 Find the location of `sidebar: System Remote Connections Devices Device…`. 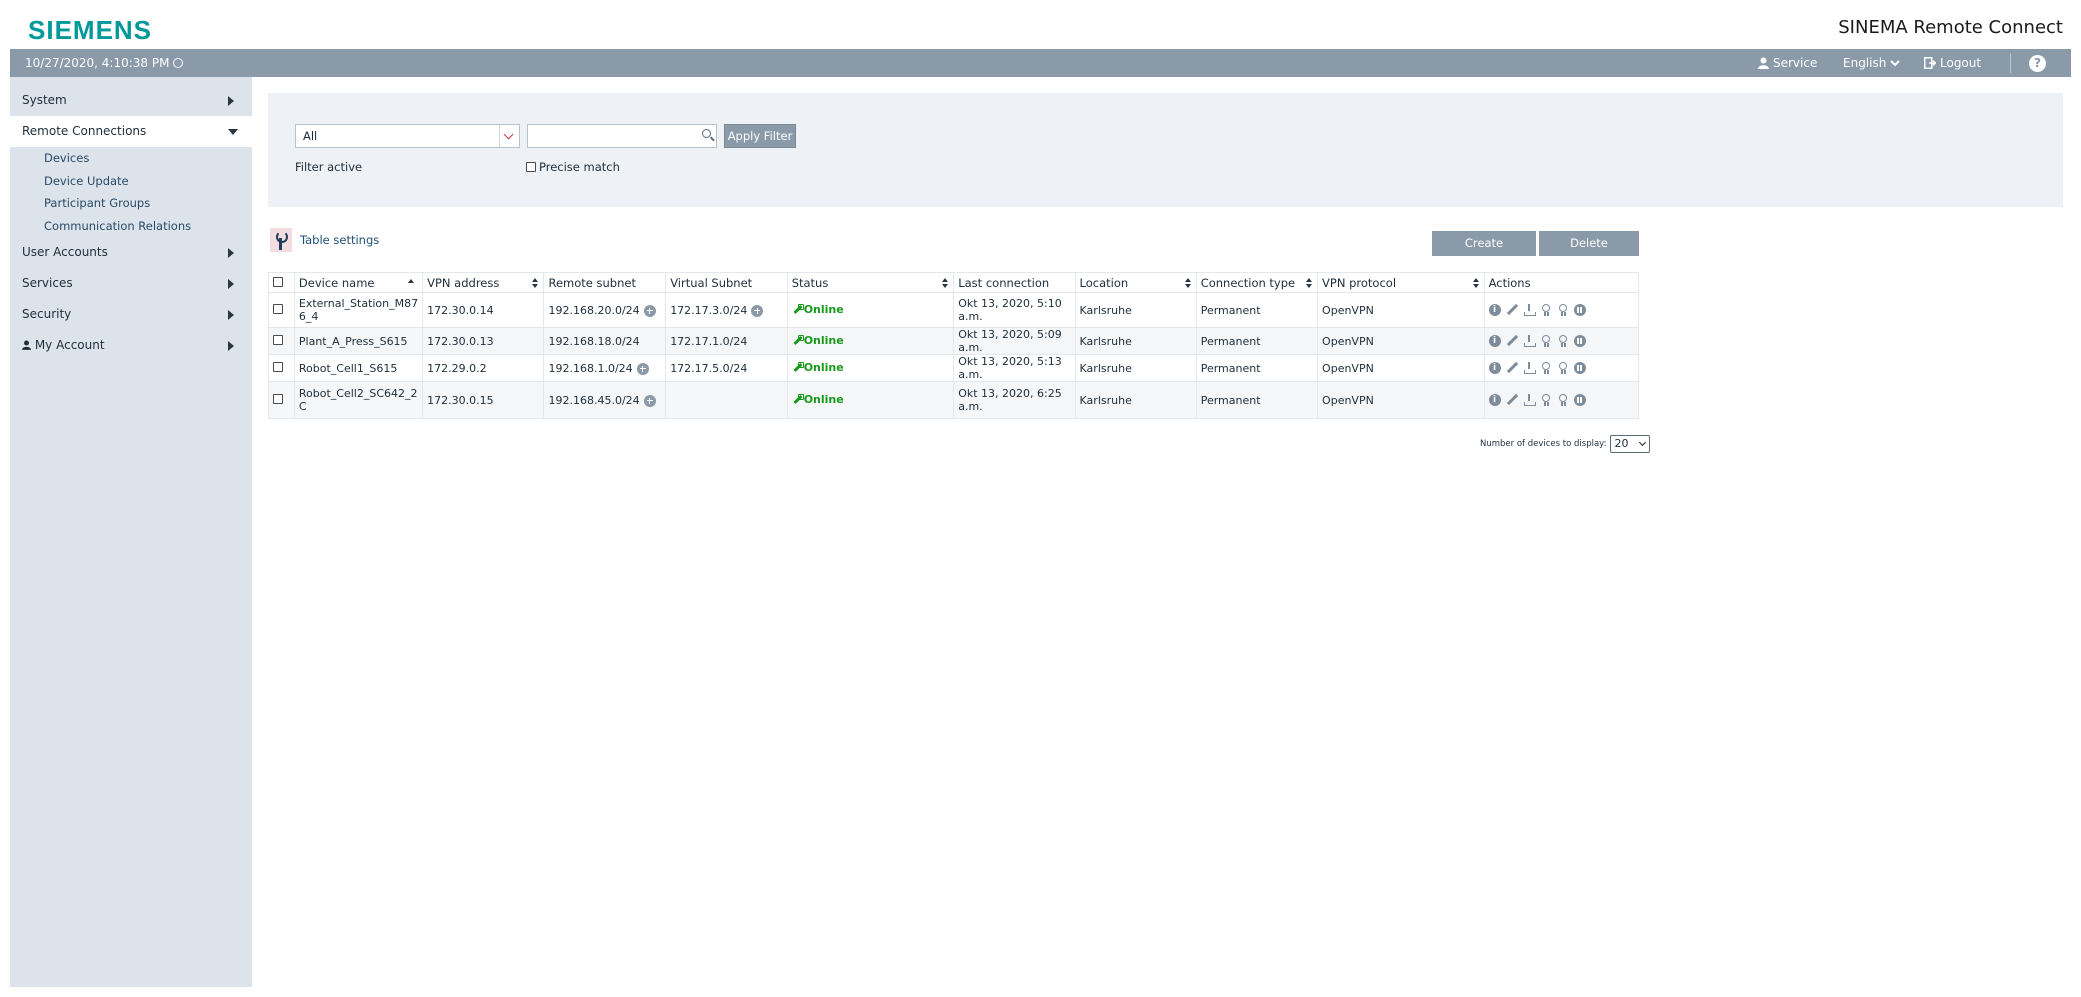

sidebar: System Remote Connections Devices Device… is located at coordinates (131, 532).